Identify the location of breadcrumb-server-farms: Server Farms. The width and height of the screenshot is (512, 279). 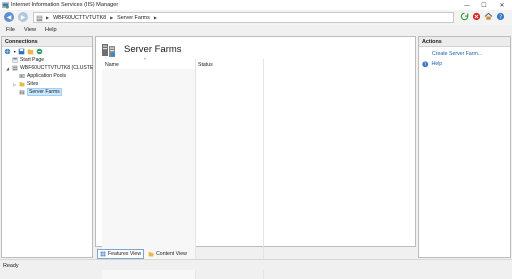
(133, 18).